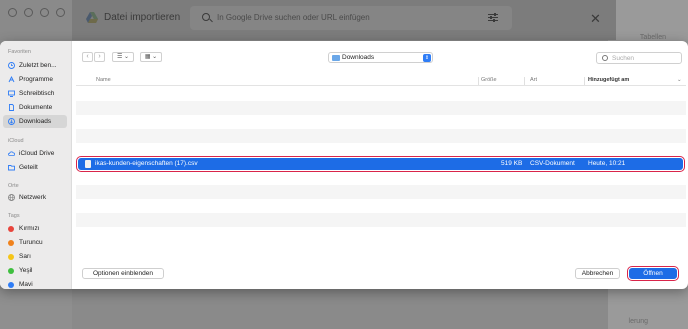 The height and width of the screenshot is (329, 688). I want to click on cloud-icon, so click(11, 153).